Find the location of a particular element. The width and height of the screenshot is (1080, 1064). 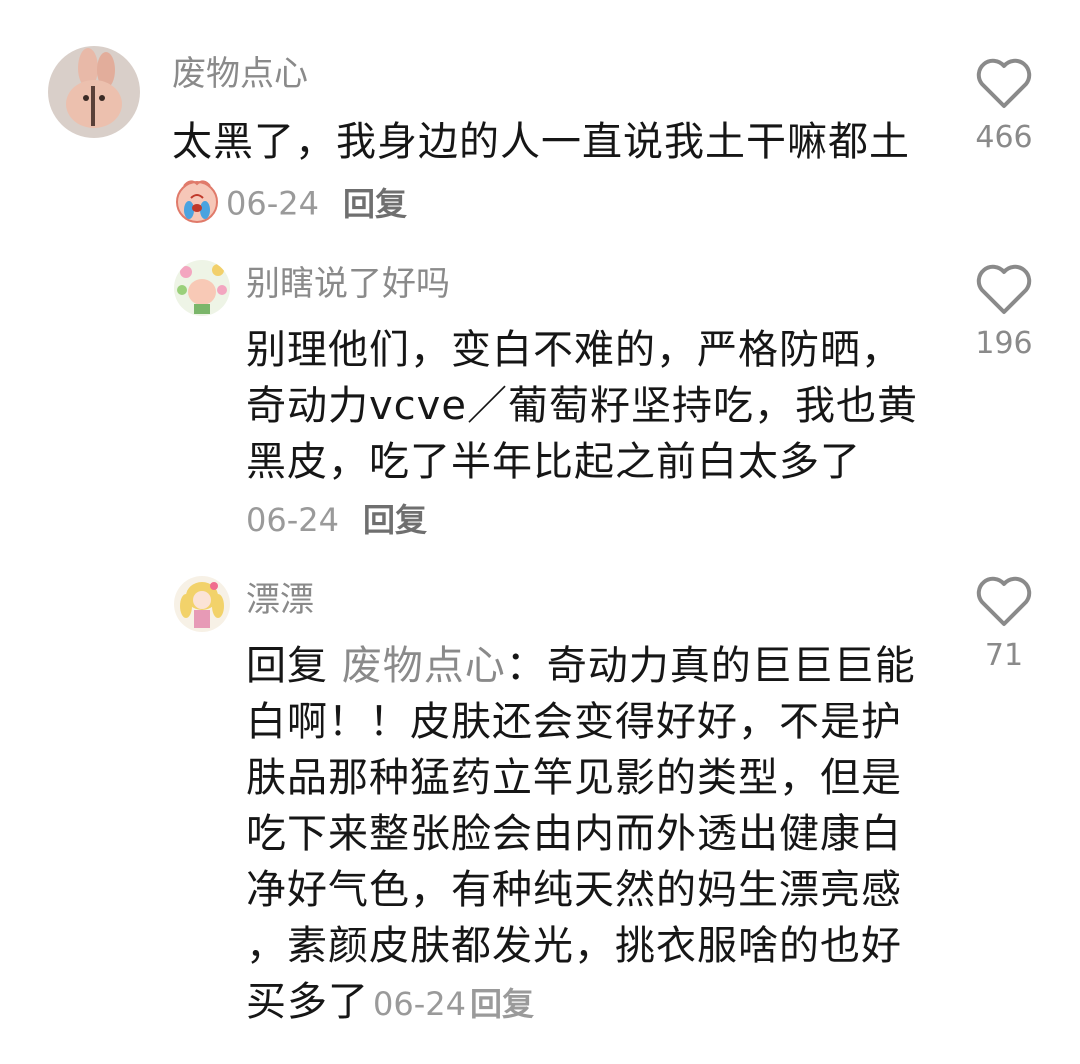

comment-line: 黑皮，吃了半年比起之前白太多了 is located at coordinates (553, 462).